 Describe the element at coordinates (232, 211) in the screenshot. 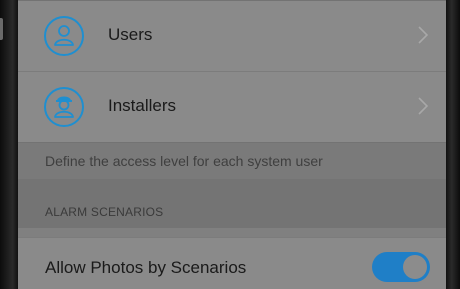

I see `alarm-scenarios-header: ALARM SCENARIOS` at that location.